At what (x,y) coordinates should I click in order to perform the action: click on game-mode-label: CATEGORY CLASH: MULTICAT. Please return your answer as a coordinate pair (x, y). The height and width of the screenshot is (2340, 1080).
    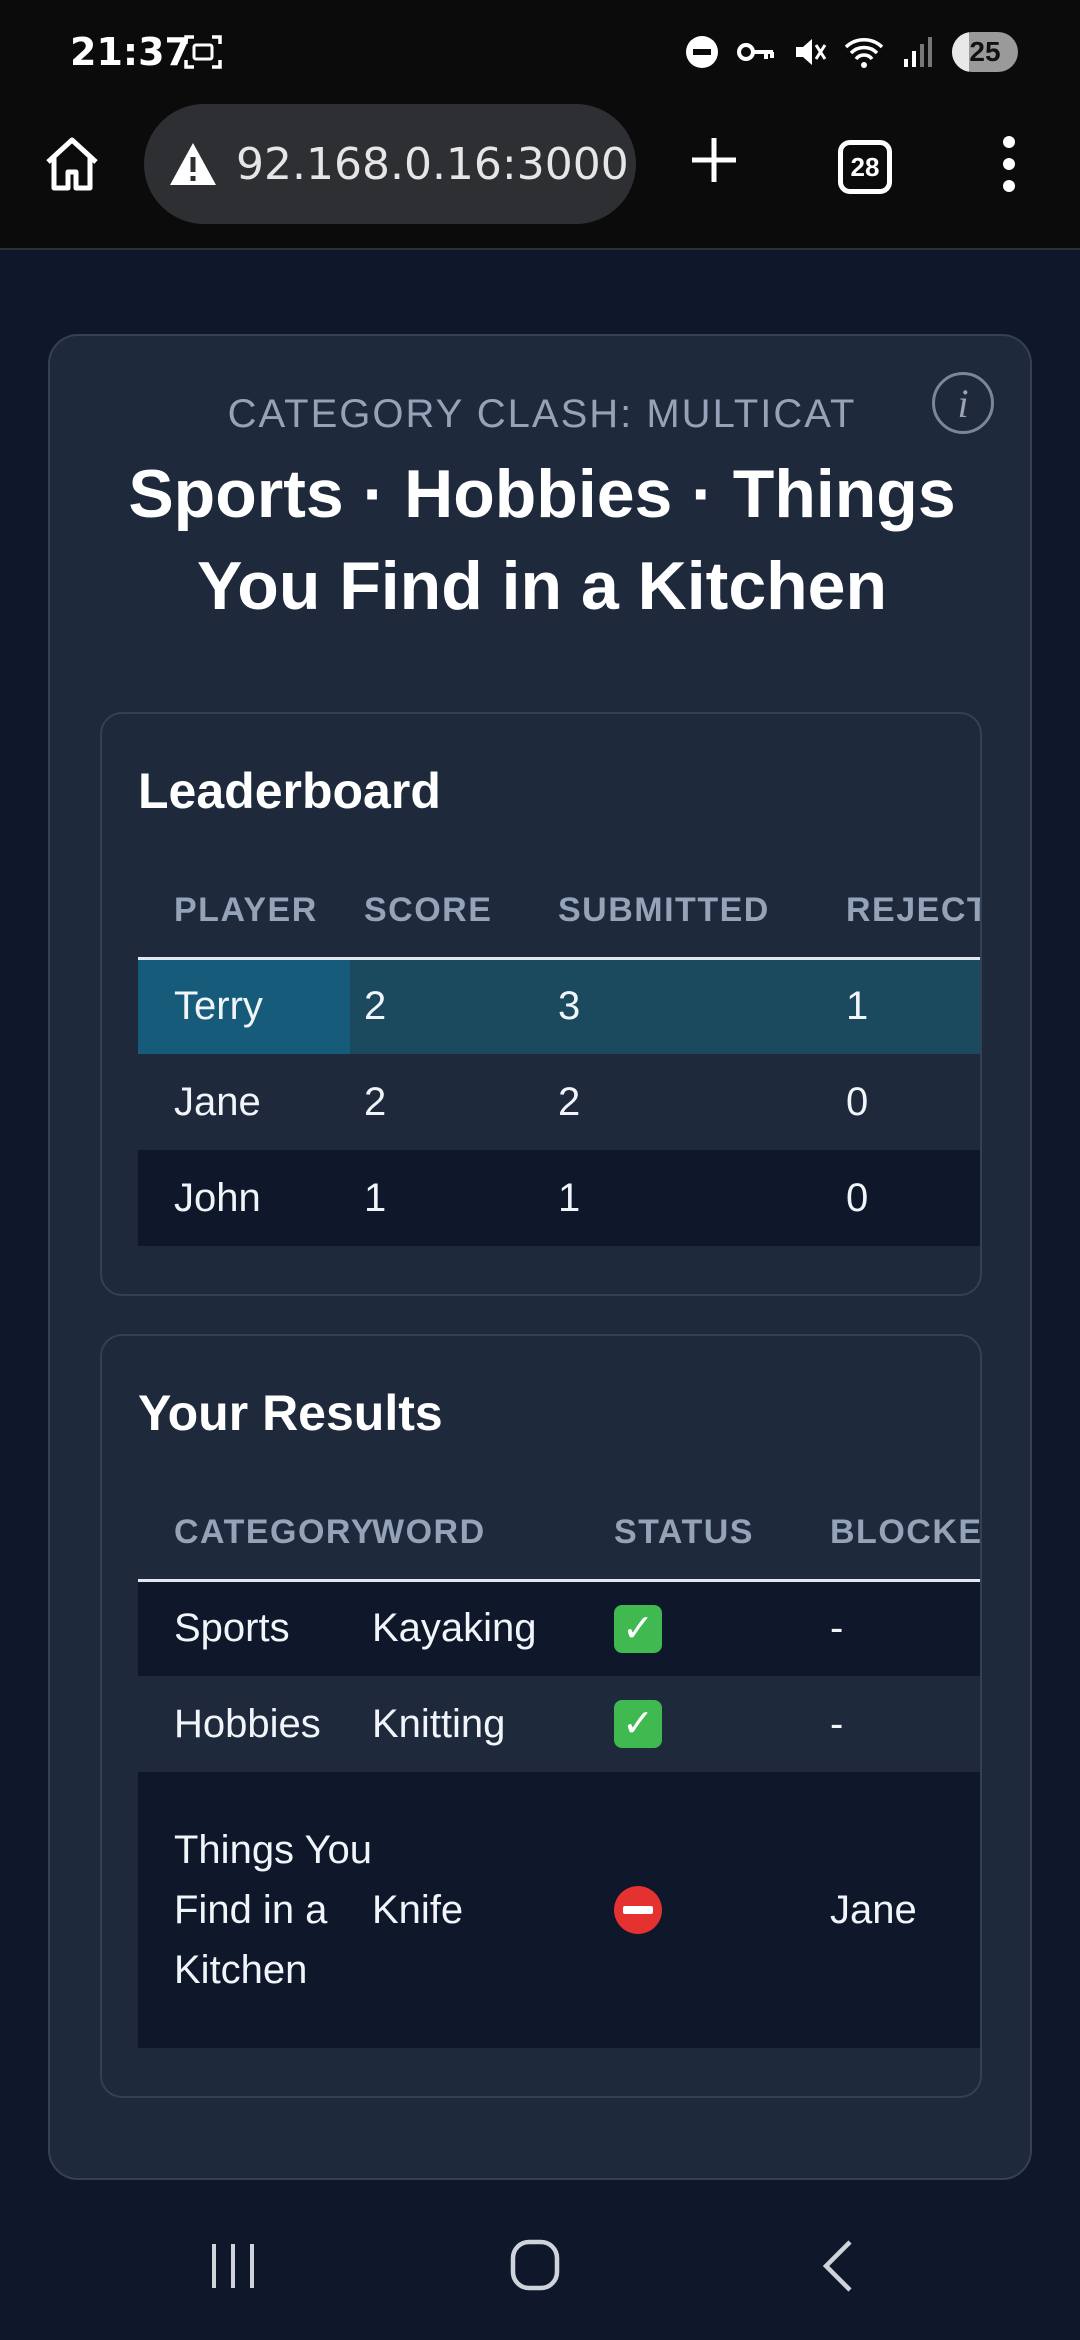
    Looking at the image, I should click on (542, 414).